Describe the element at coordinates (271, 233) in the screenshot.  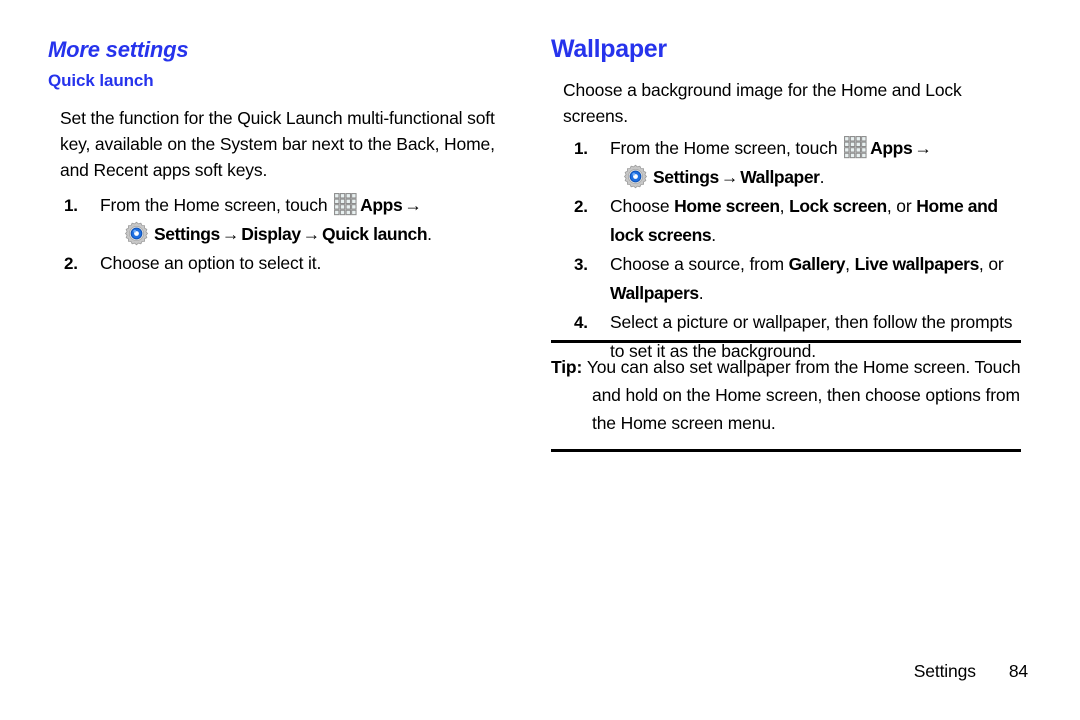
I see `display-label: Display` at that location.